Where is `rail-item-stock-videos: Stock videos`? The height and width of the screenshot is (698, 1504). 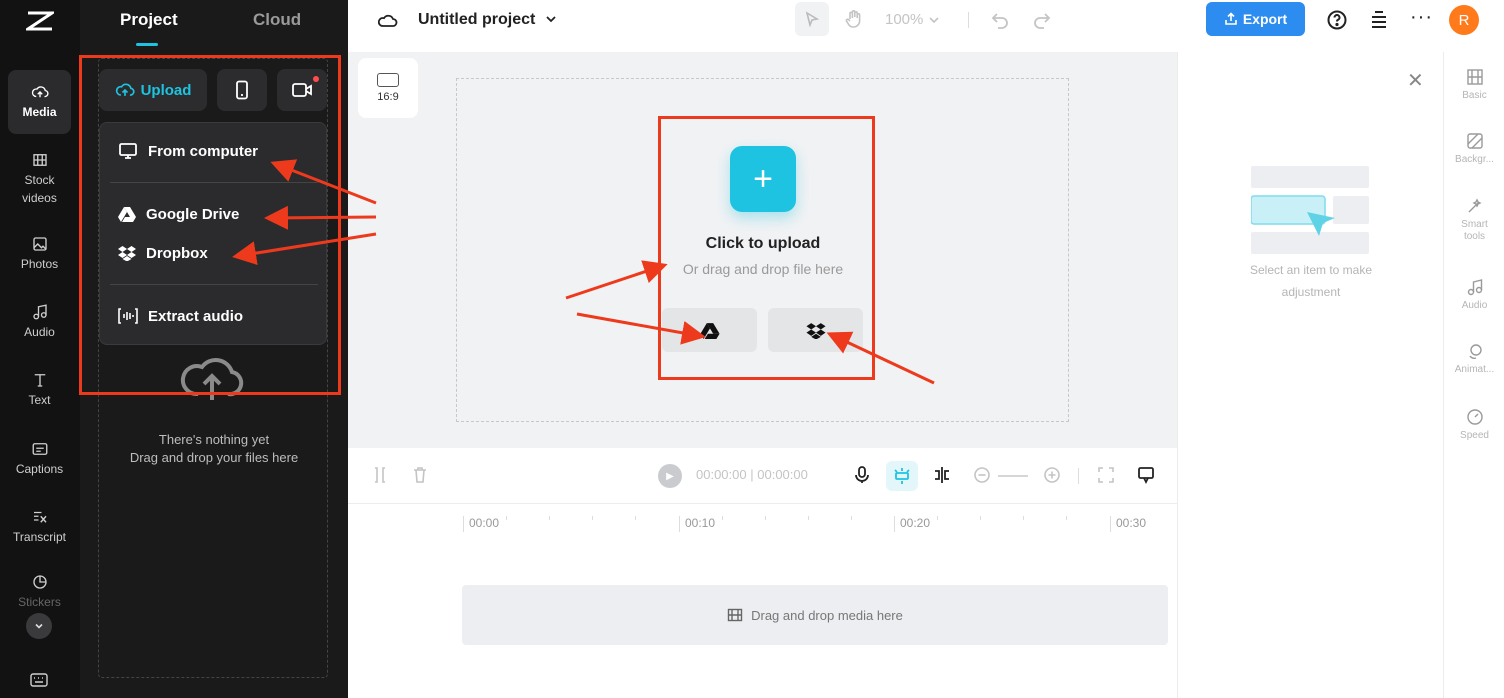
rail-item-stock-videos: Stock videos is located at coordinates (39, 179).